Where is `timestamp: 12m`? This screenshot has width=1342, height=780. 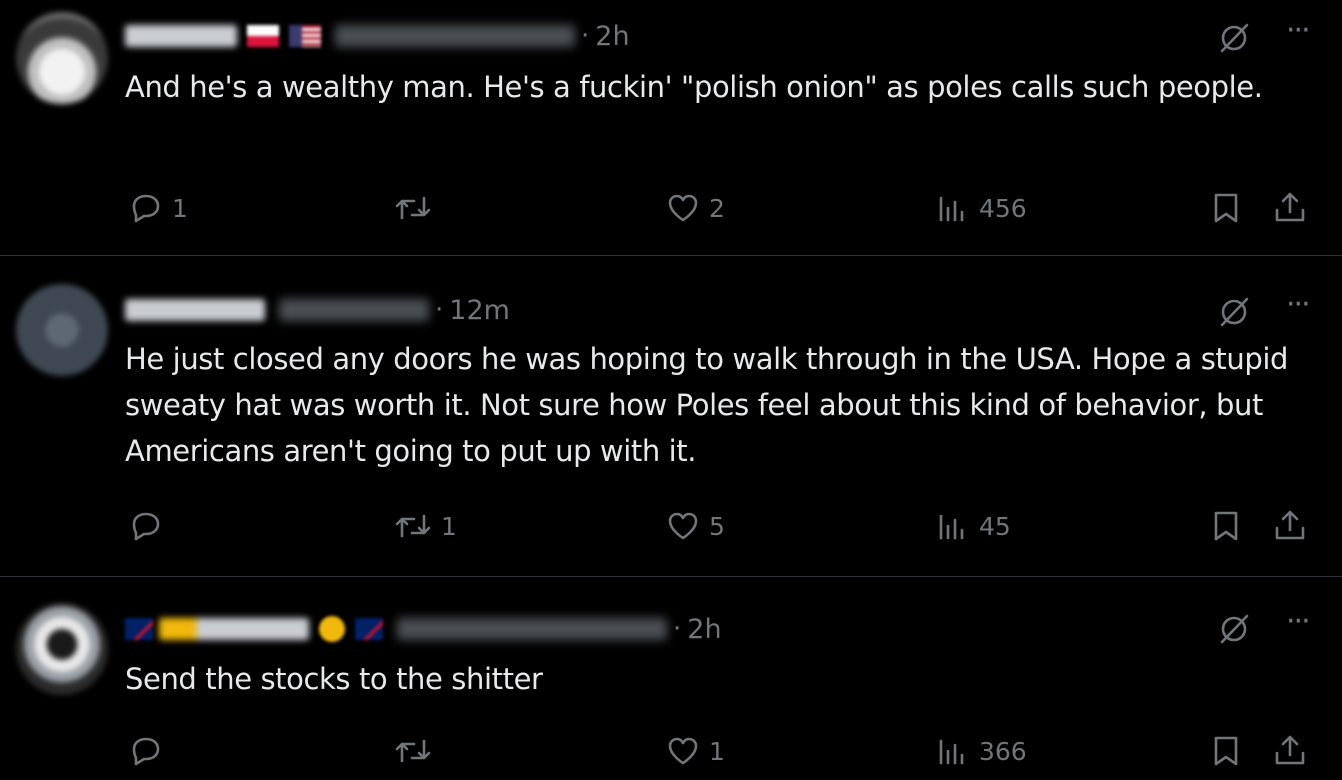 timestamp: 12m is located at coordinates (479, 310).